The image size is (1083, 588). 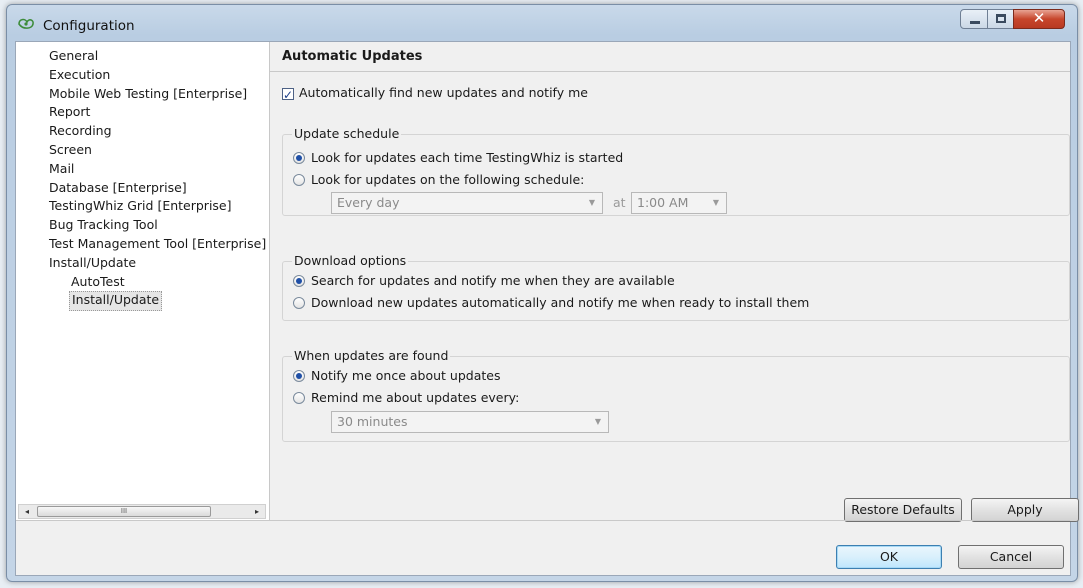 I want to click on tree-item: TestingWhiz Grid [Enterprise], so click(x=140, y=206).